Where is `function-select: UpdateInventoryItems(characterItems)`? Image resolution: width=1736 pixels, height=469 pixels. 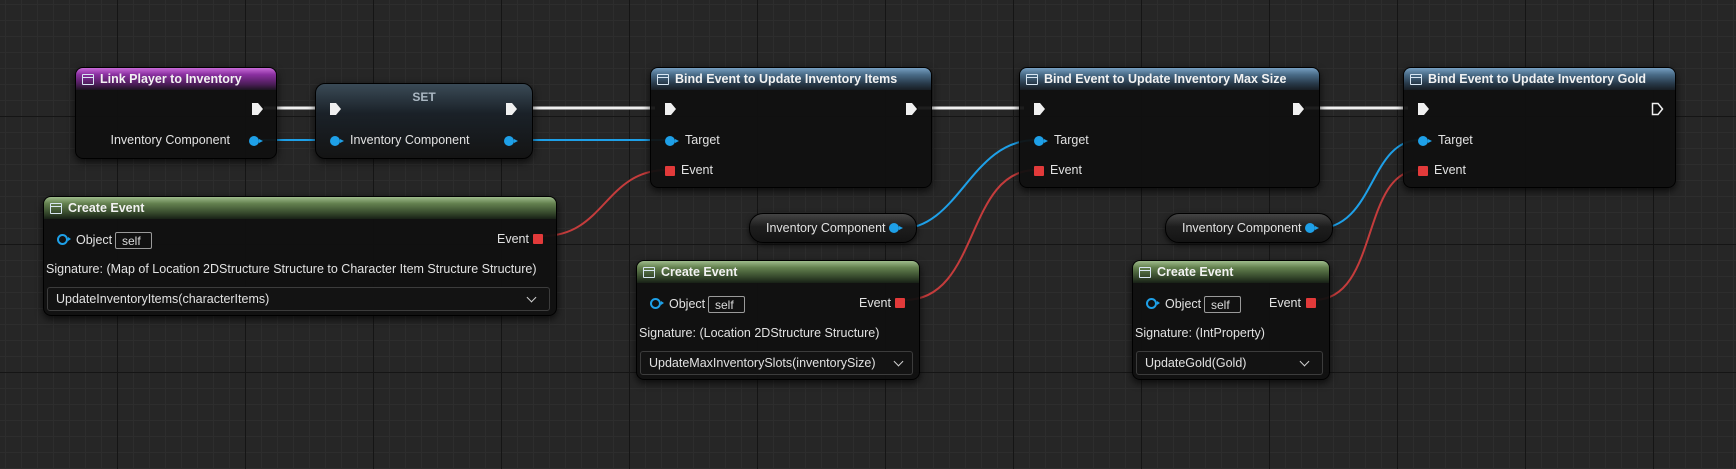 function-select: UpdateInventoryItems(characterItems) is located at coordinates (298, 299).